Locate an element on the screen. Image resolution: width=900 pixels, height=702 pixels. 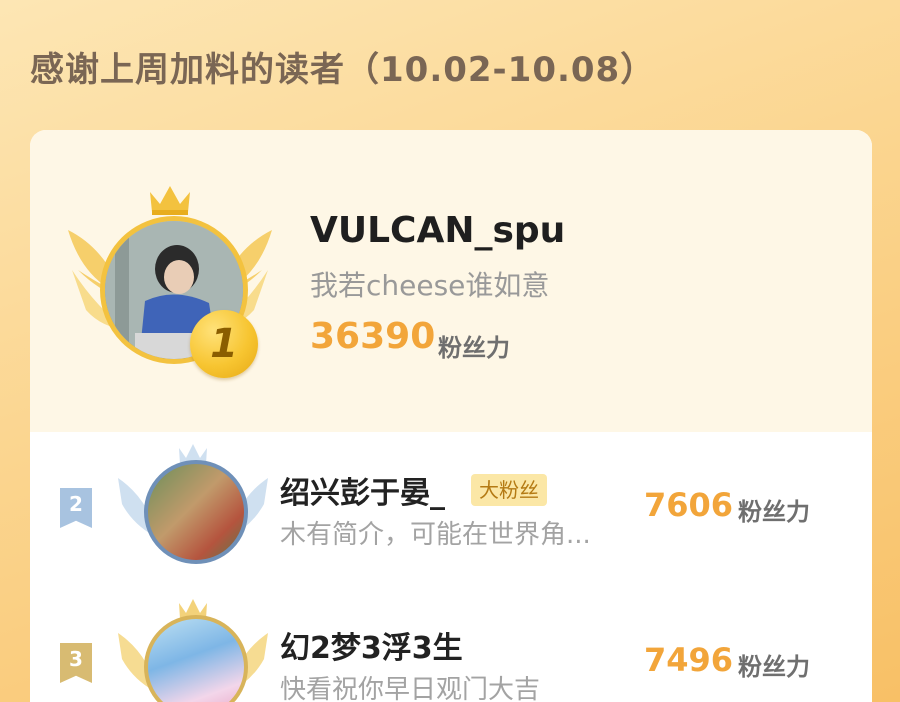
rank-badge: 3 is located at coordinates (76, 663).